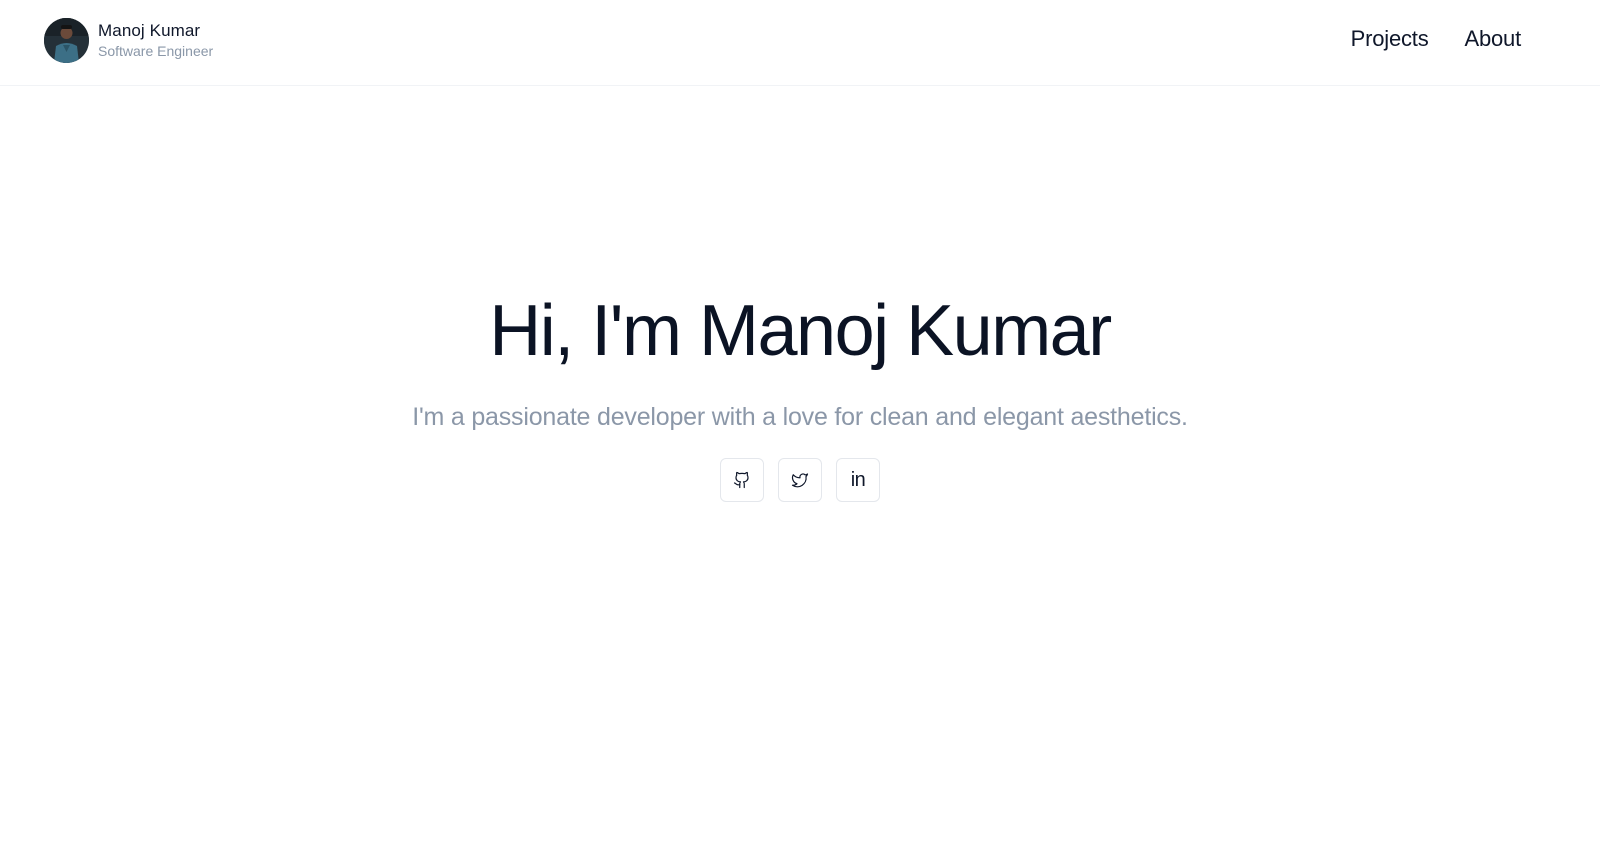  I want to click on main-nav: Projects About, so click(1436, 39).